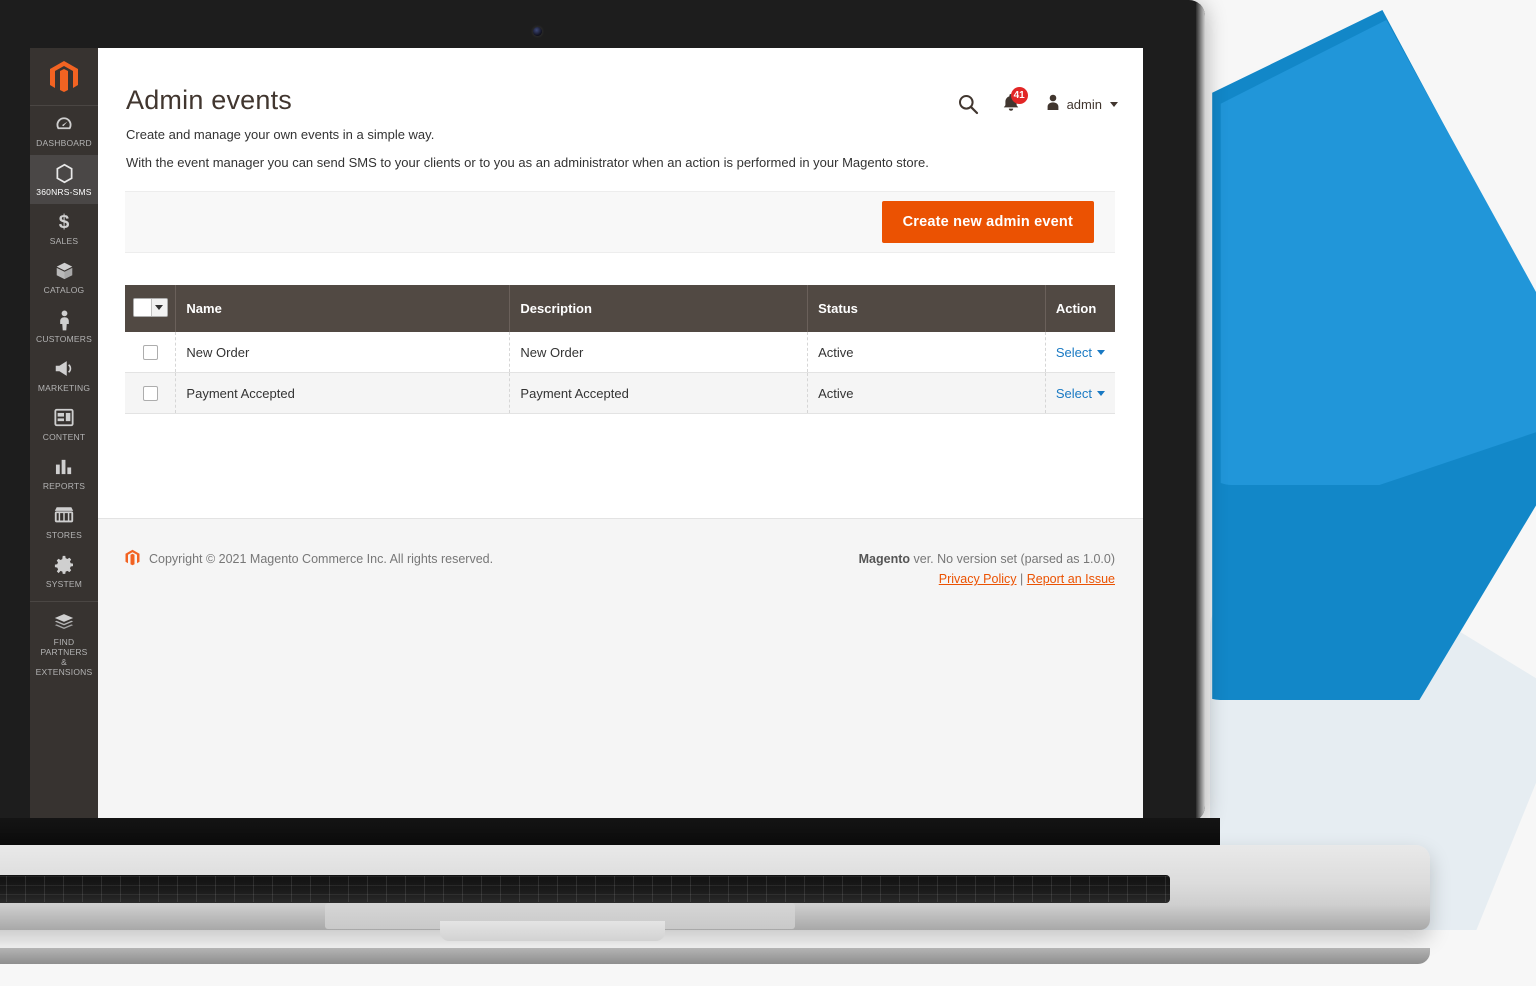 This screenshot has height=986, width=1536. I want to click on sidebar-item-label: REPORTS, so click(64, 486).